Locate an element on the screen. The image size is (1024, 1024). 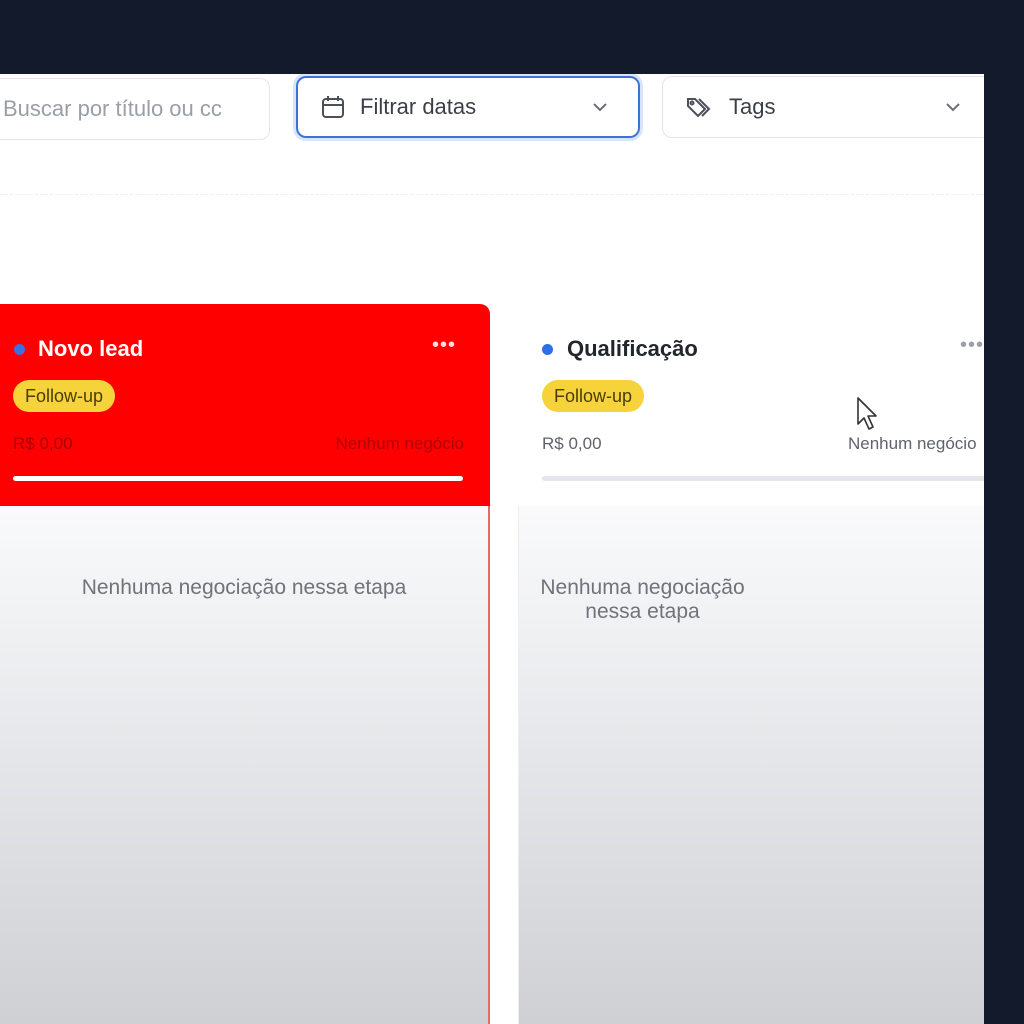
search-input is located at coordinates (135, 109).